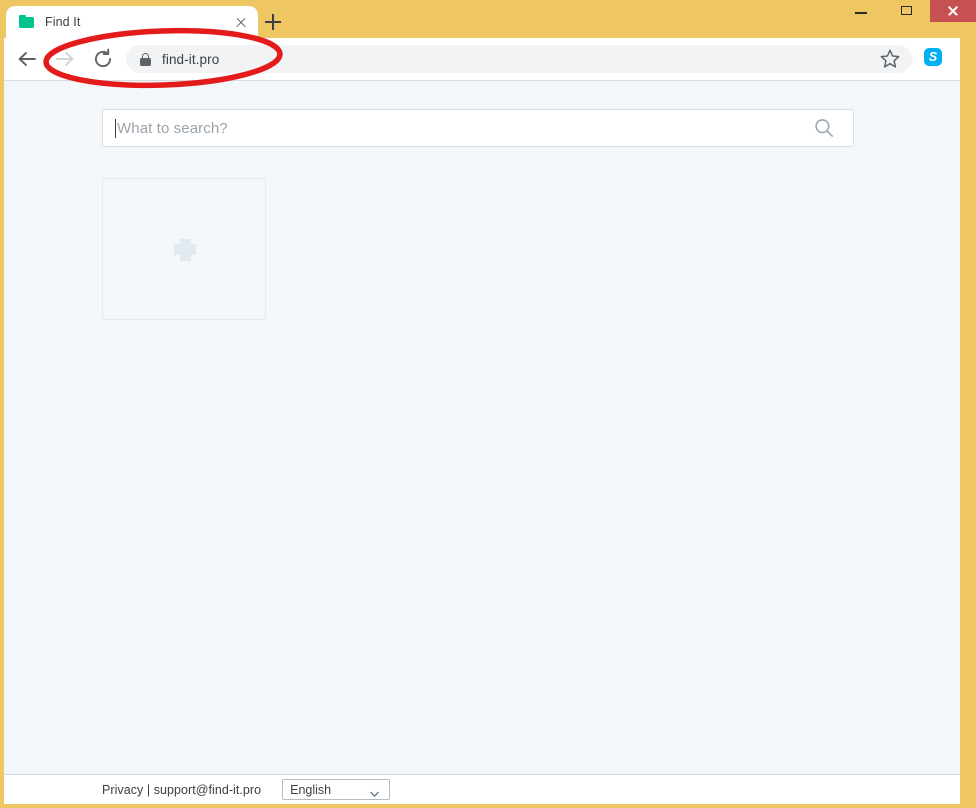 The image size is (976, 808). Describe the element at coordinates (207, 790) in the screenshot. I see `support-email-link: support@find-it.pro` at that location.